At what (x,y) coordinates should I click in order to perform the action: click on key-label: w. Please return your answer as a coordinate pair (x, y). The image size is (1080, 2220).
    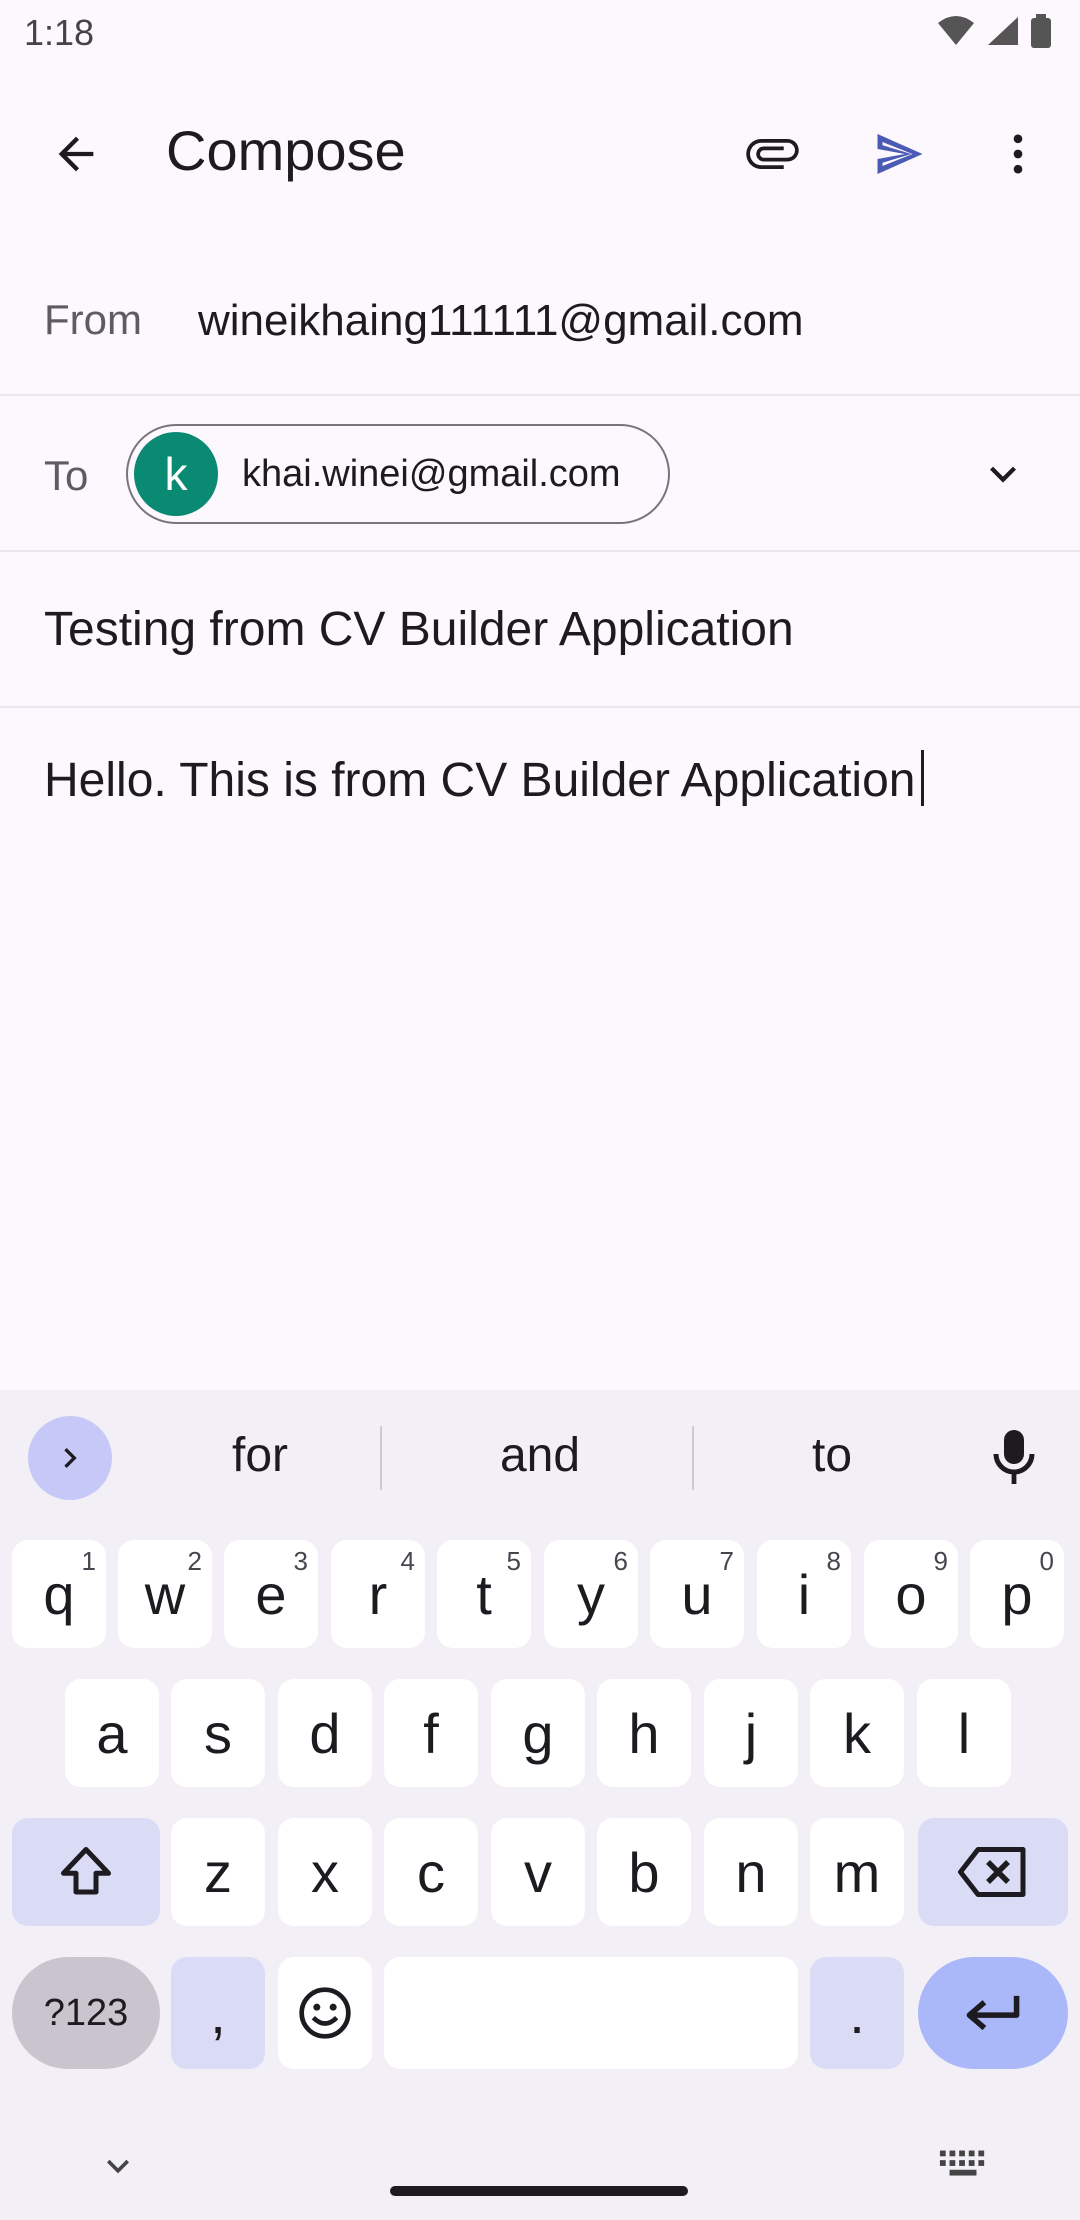
    Looking at the image, I should click on (165, 1594).